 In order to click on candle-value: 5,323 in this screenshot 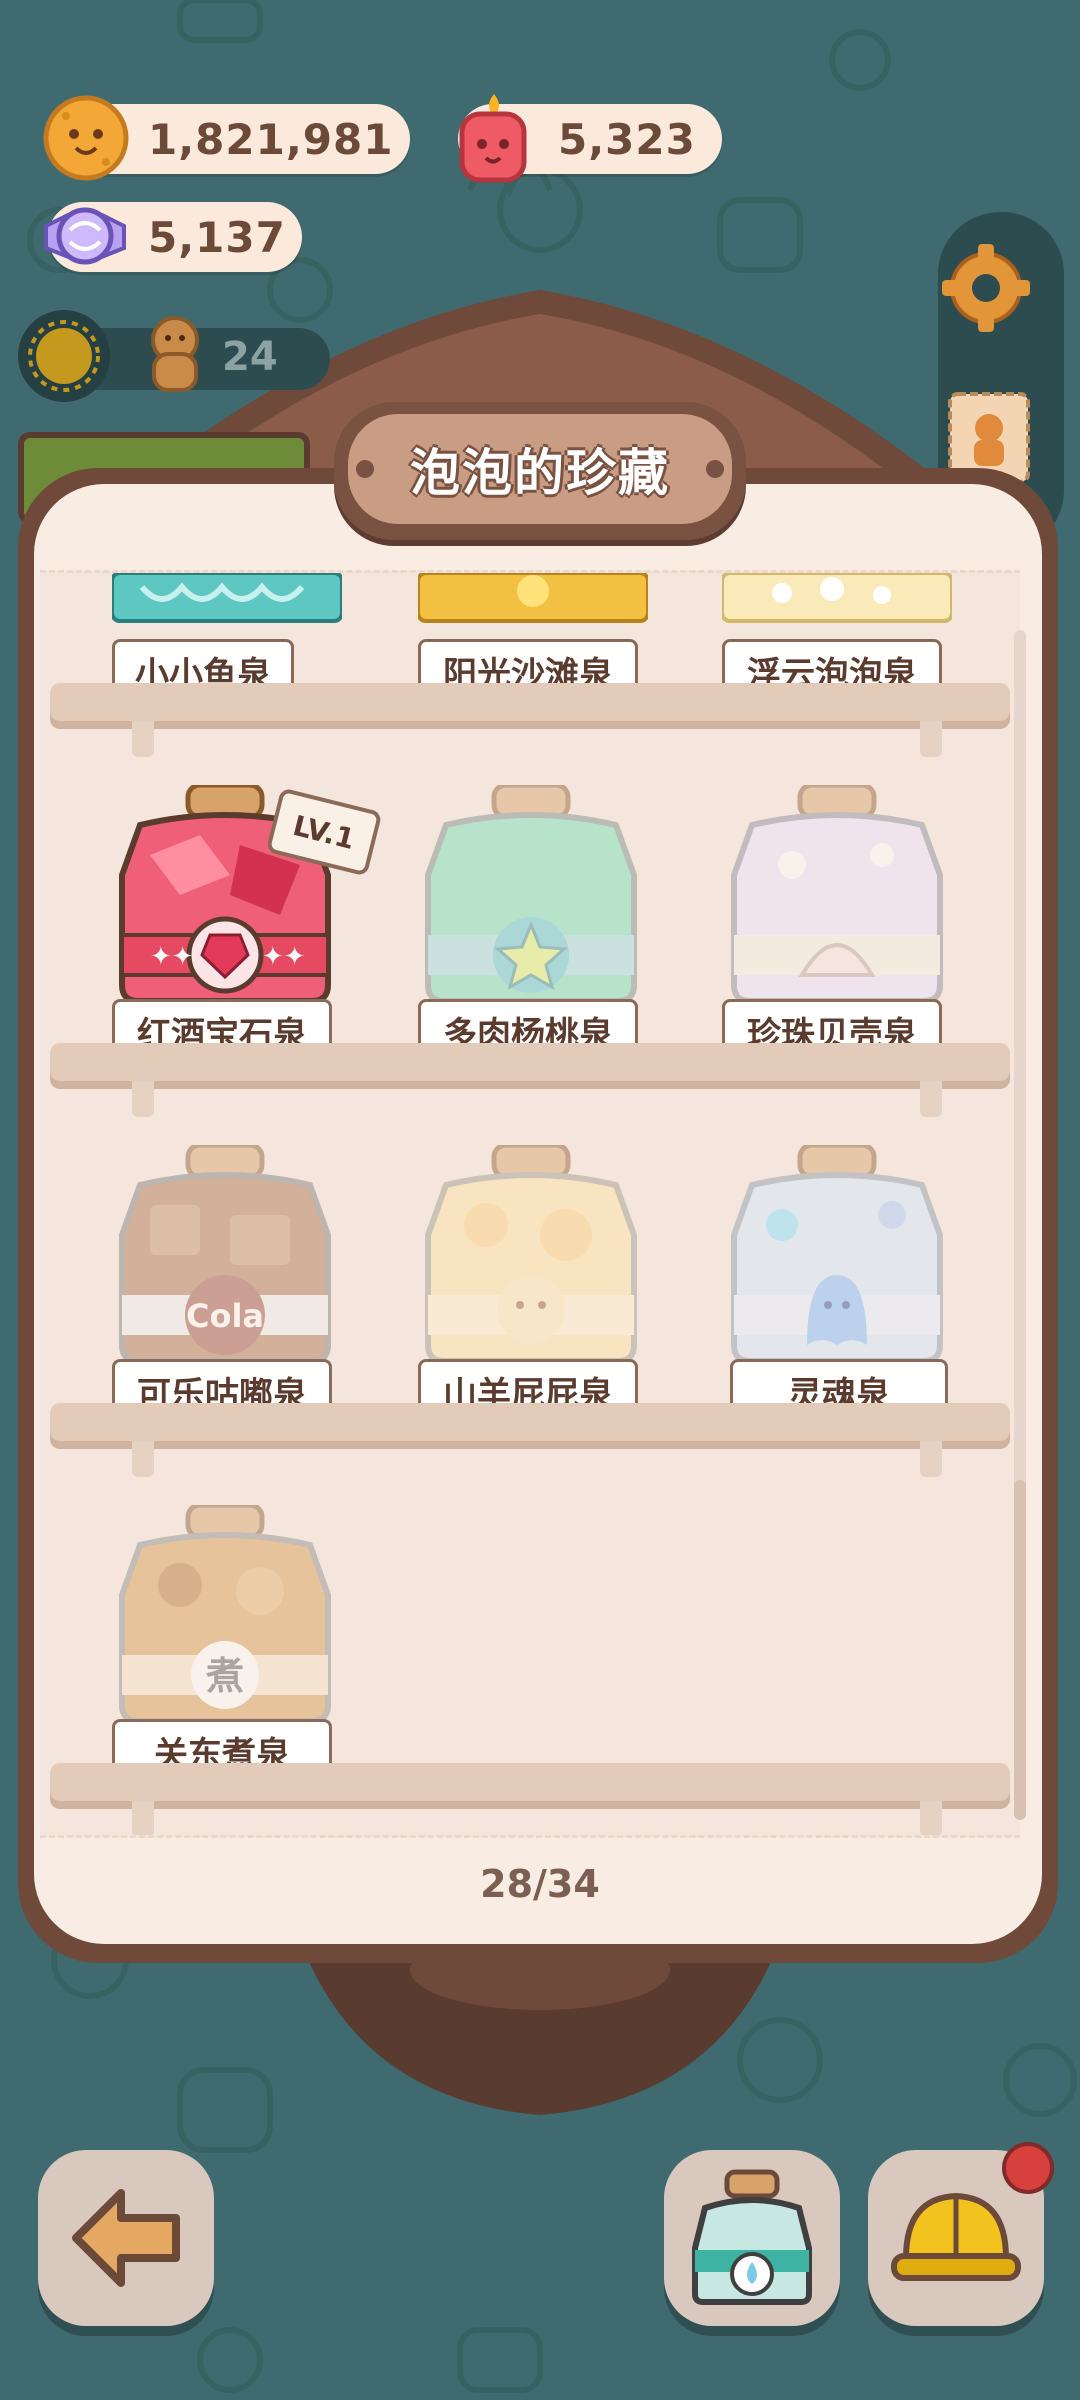, I will do `click(627, 139)`.